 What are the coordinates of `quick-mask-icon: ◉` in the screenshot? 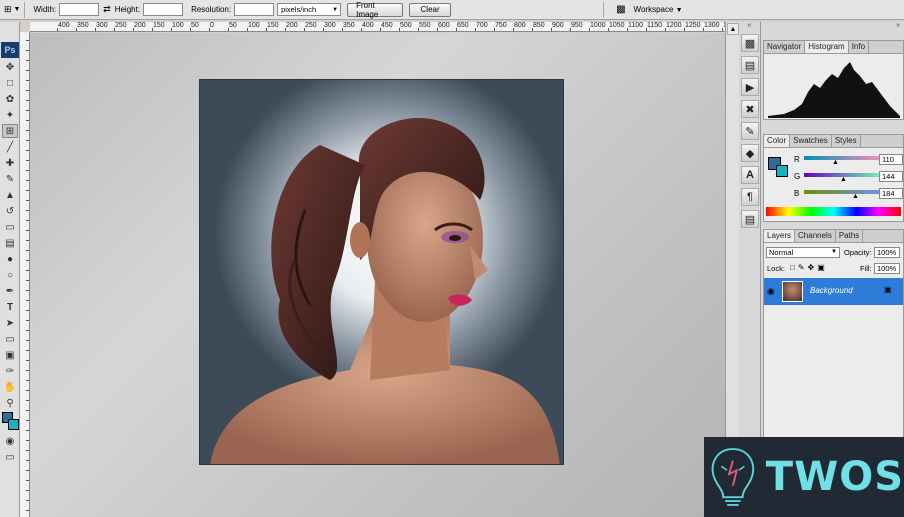 It's located at (10, 441).